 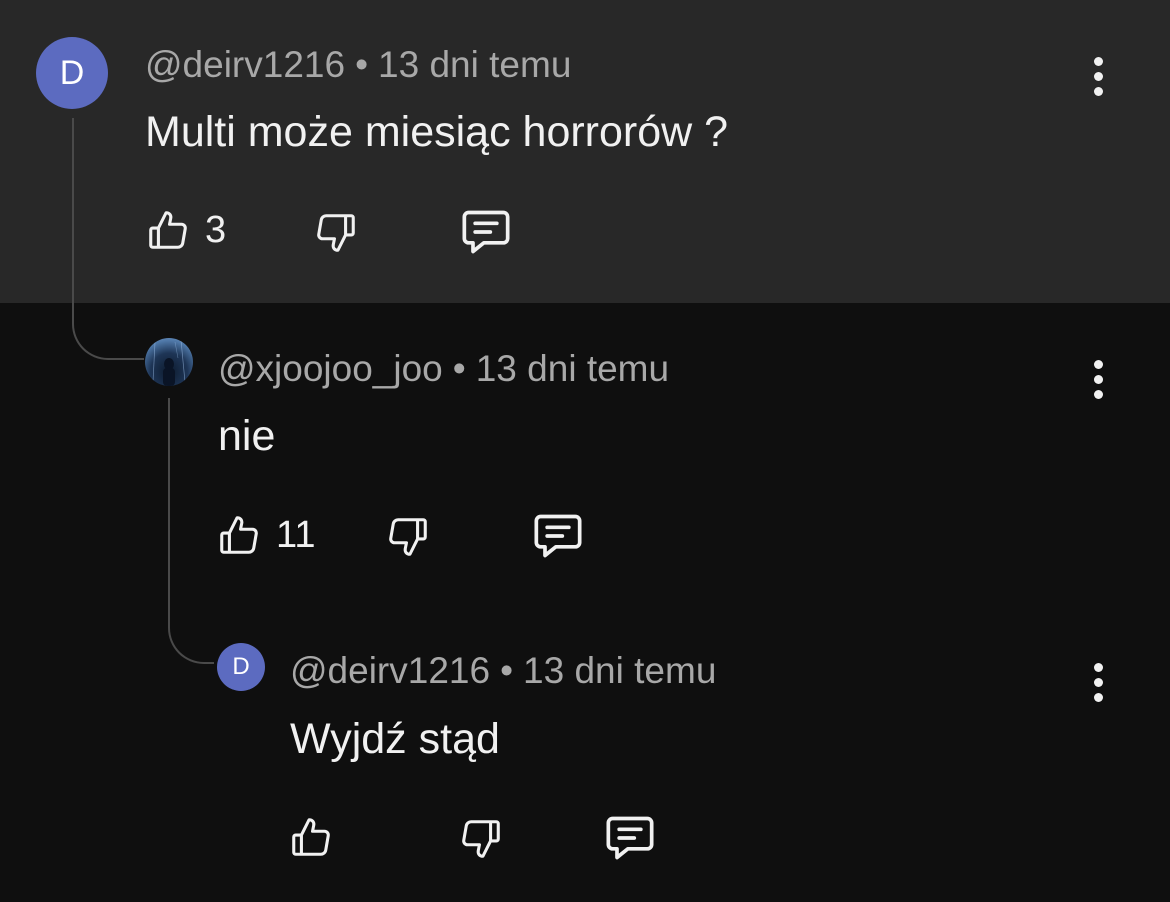 I want to click on like-button, so click(x=311, y=837).